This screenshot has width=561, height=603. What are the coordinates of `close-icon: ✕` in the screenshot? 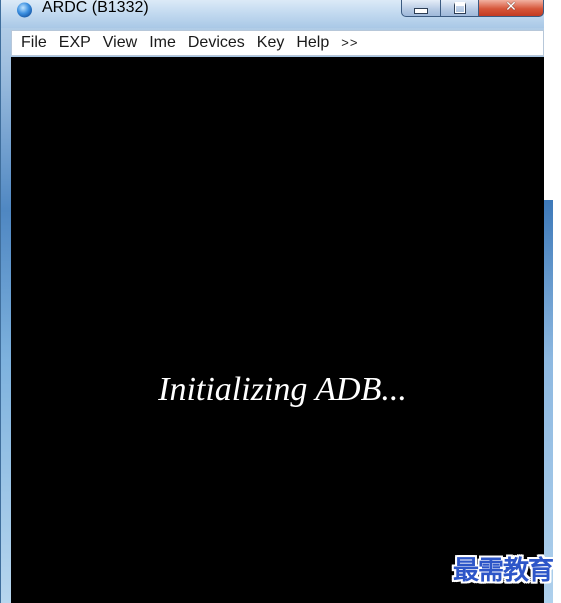 It's located at (511, 7).